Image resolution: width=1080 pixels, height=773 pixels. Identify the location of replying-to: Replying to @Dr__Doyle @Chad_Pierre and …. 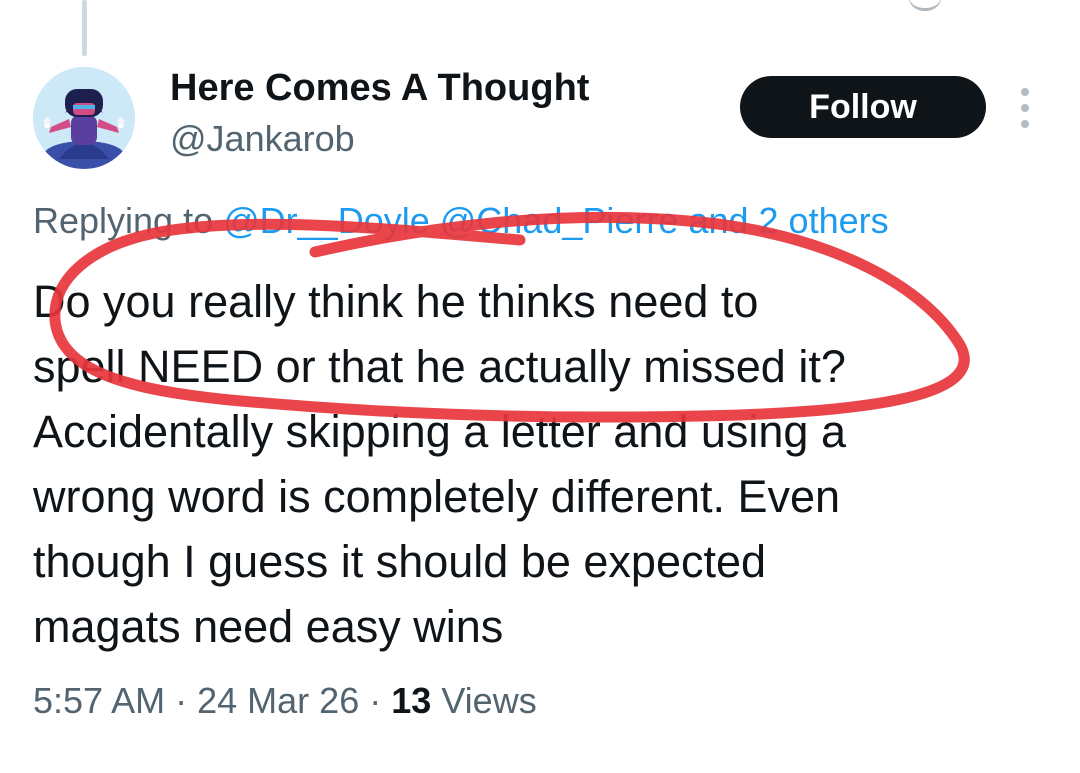
(461, 221).